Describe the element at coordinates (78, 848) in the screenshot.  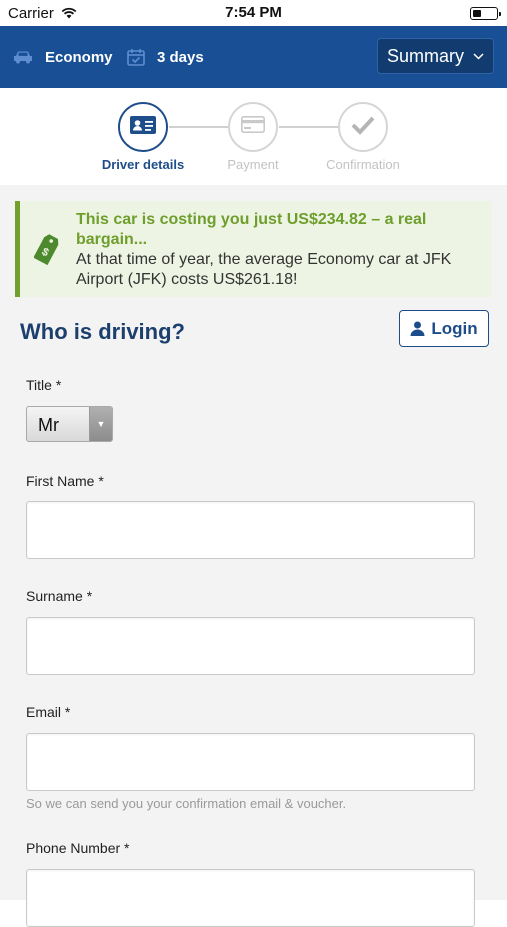
I see `phone-number-label: Phone Number *` at that location.